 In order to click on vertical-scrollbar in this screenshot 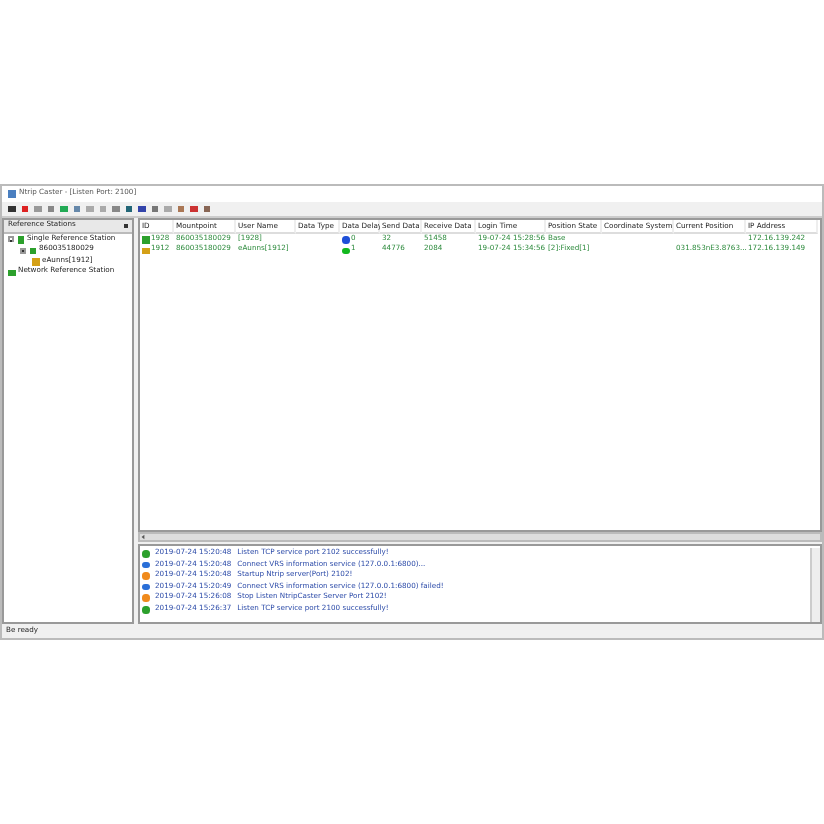, I will do `click(815, 585)`.